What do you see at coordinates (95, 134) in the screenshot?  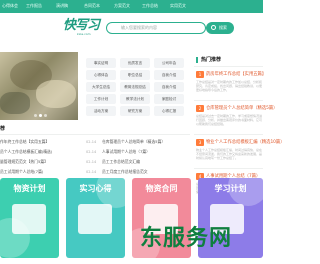 I see `divider` at bounding box center [95, 134].